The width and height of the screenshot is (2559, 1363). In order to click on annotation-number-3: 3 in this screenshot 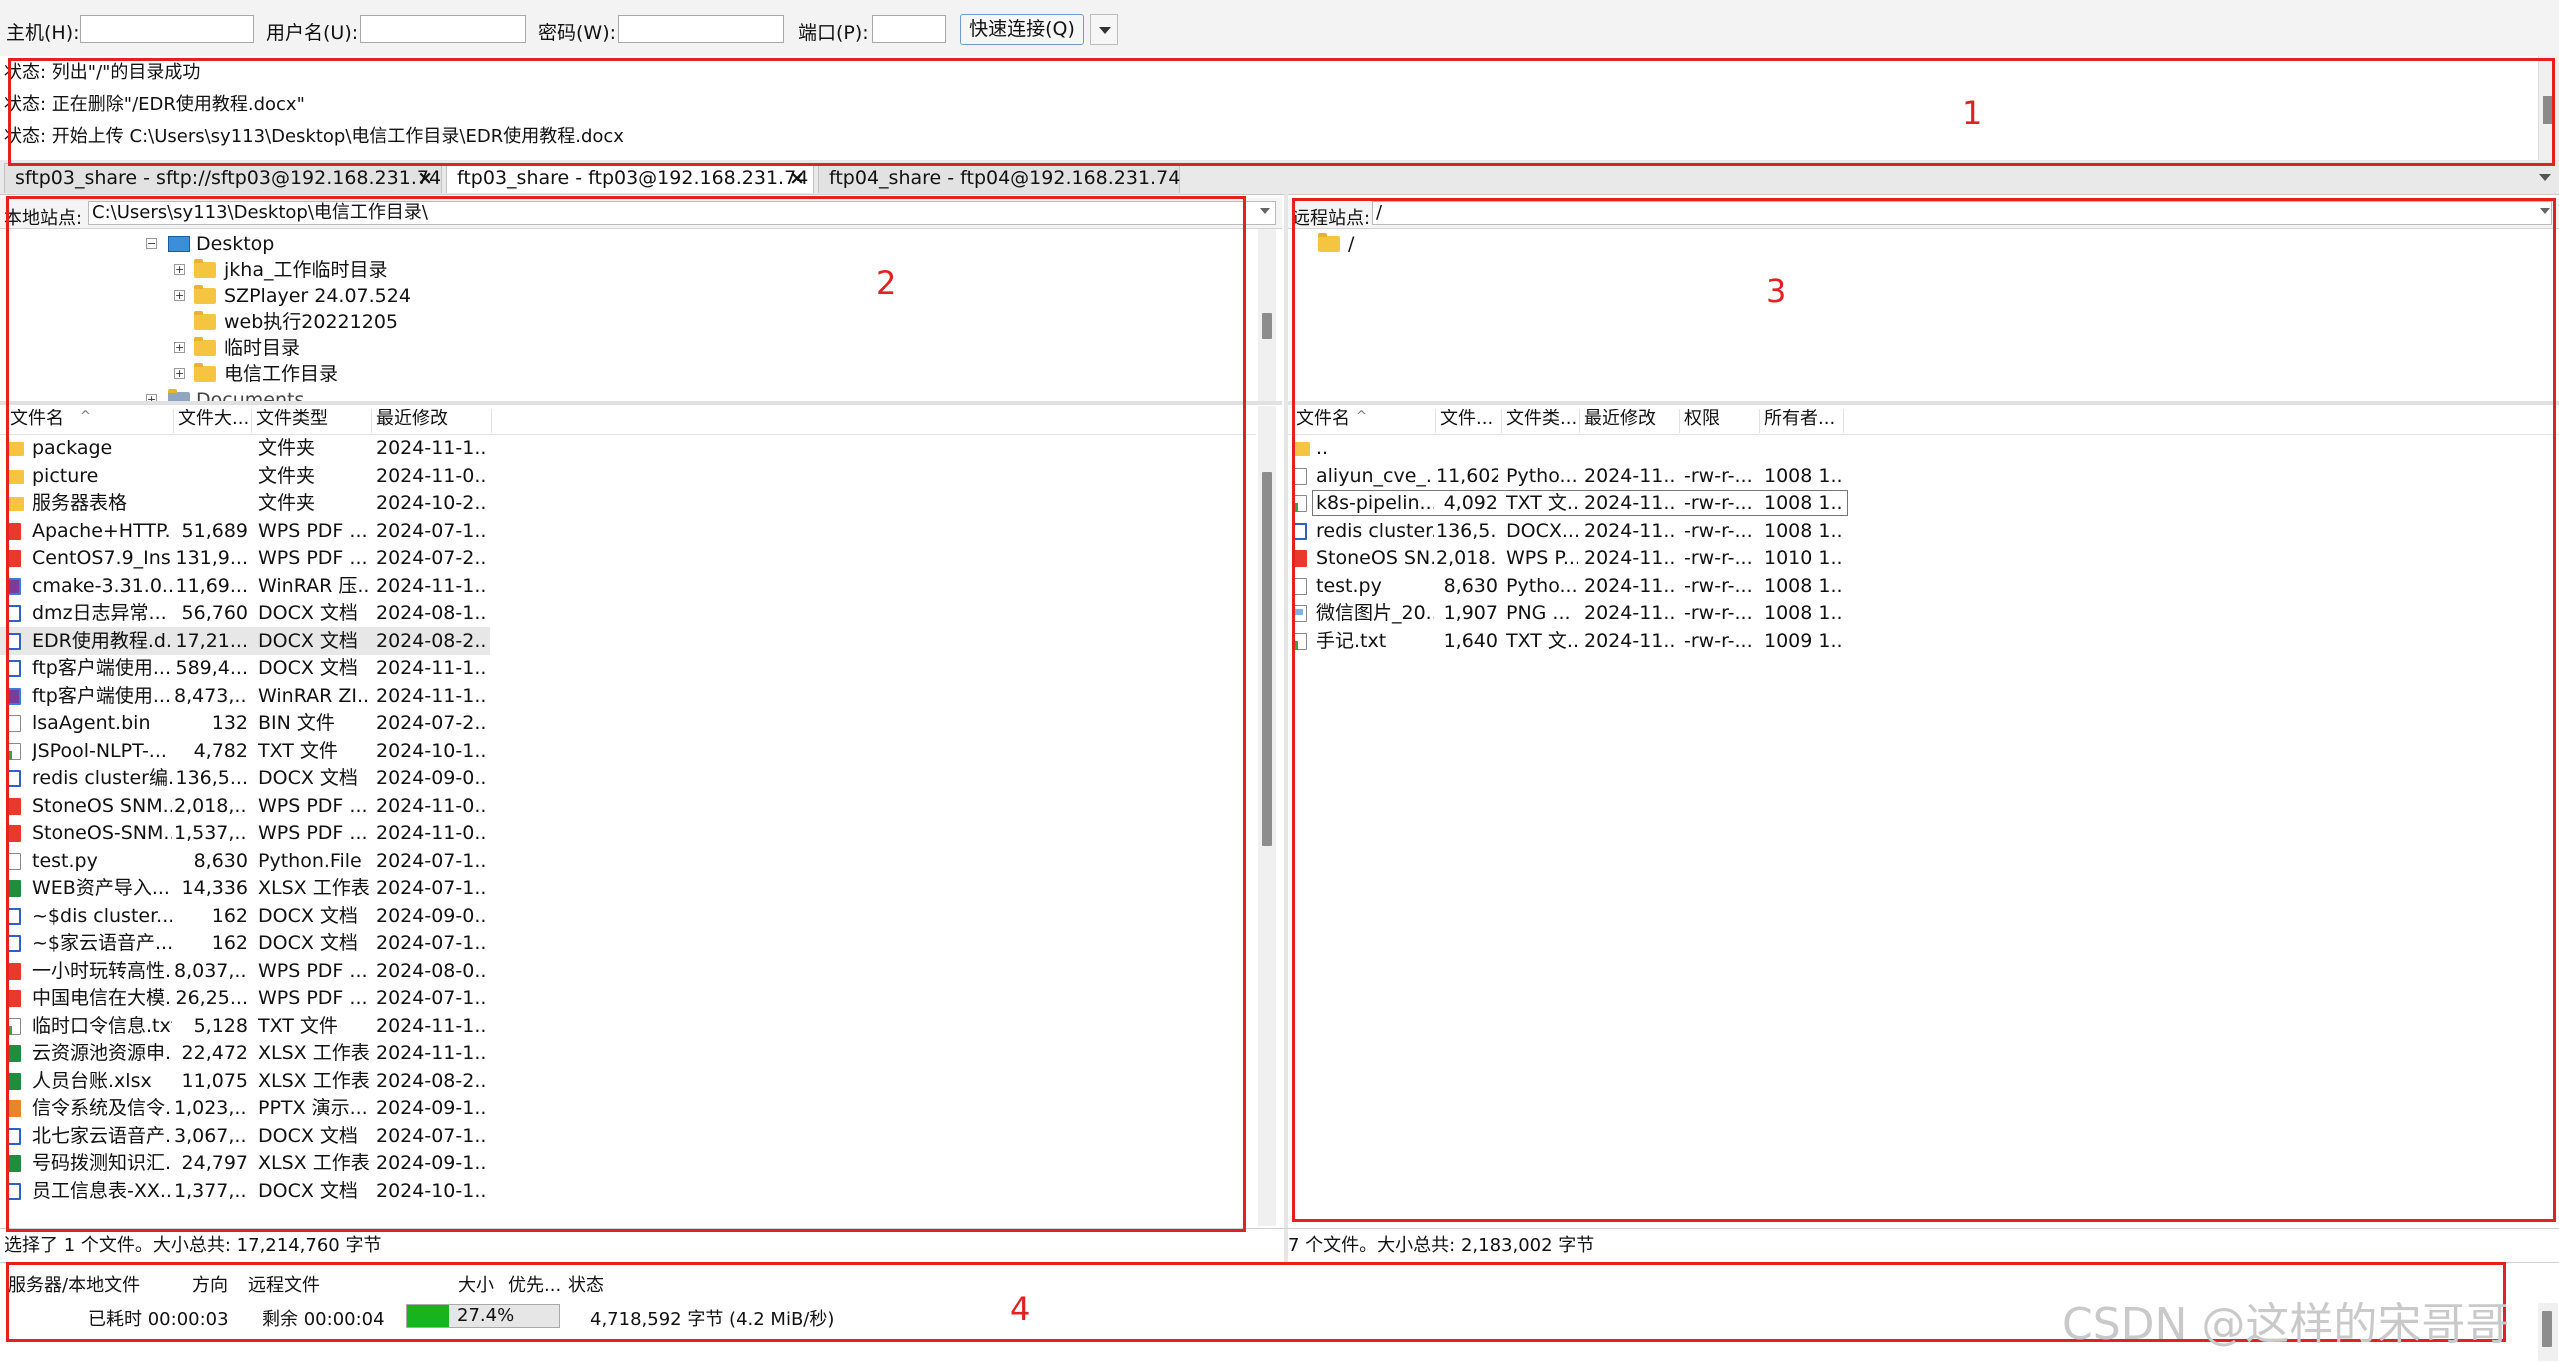, I will do `click(1776, 291)`.